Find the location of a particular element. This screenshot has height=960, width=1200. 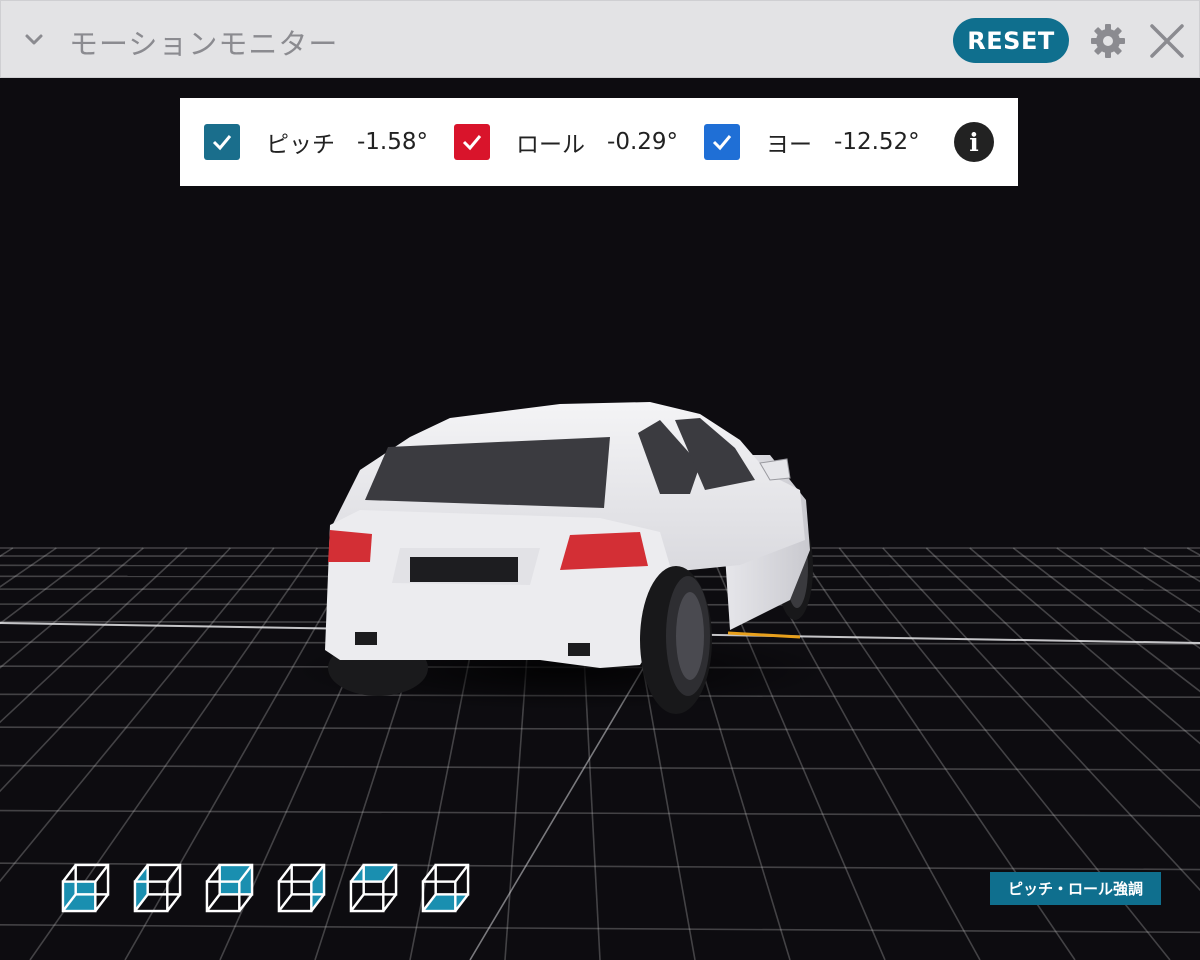

roll-label: ロール is located at coordinates (551, 145).